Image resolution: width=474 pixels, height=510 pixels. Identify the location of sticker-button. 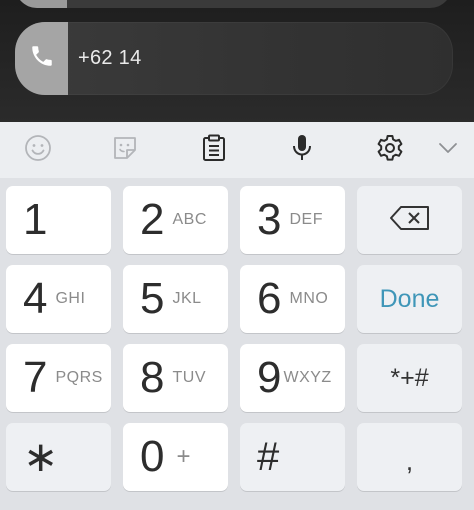
(125, 150).